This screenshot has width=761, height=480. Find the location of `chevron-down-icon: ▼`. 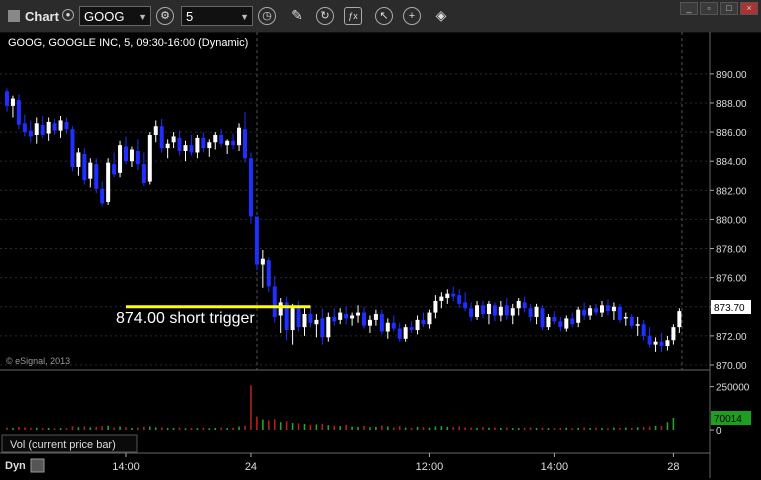

chevron-down-icon: ▼ is located at coordinates (142, 17).